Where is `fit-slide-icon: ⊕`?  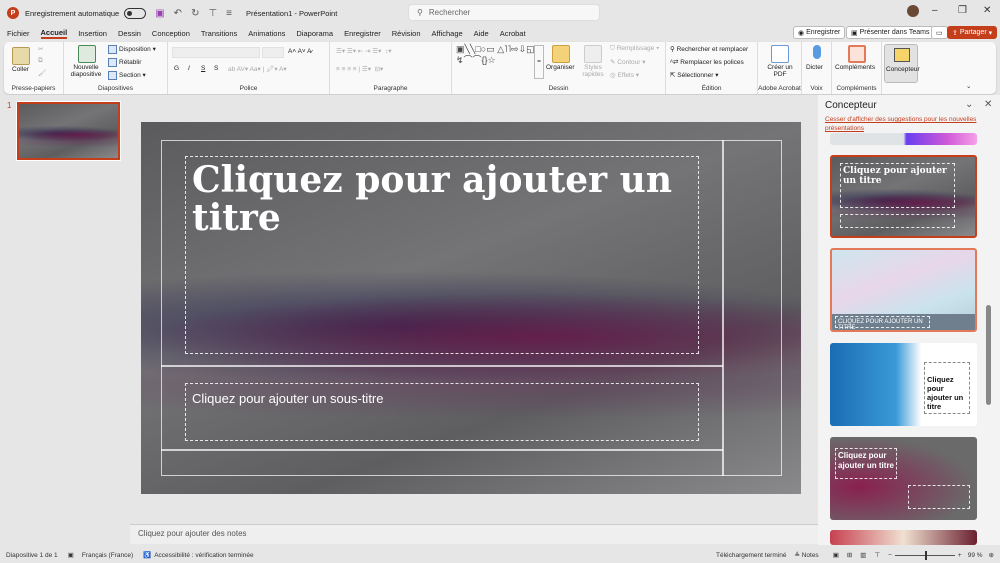
fit-slide-icon: ⊕ is located at coordinates (991, 555).